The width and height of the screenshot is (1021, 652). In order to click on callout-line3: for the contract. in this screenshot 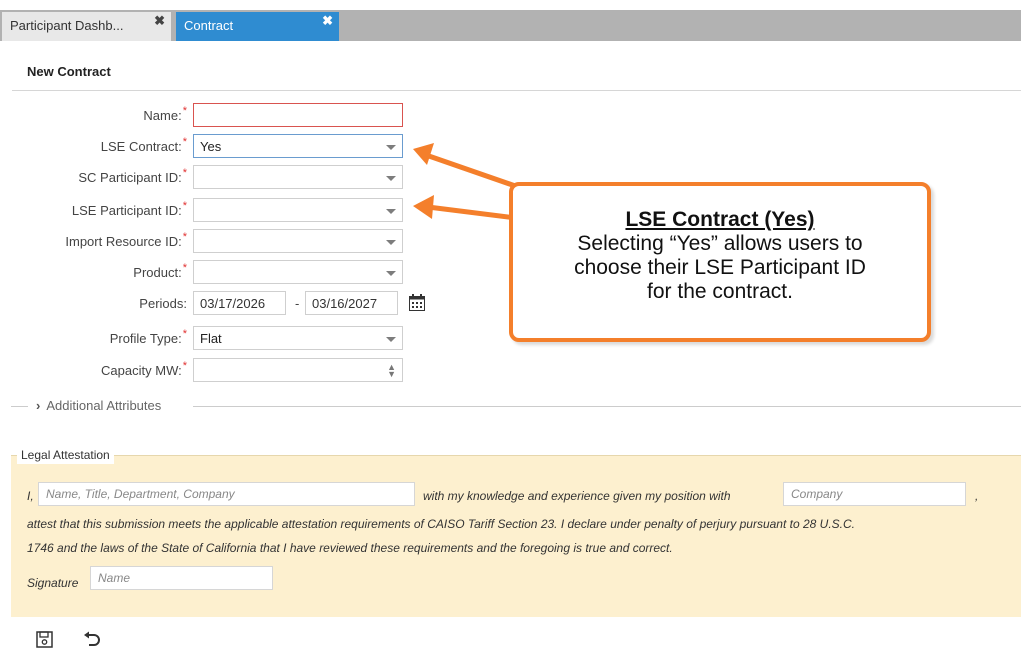, I will do `click(720, 291)`.